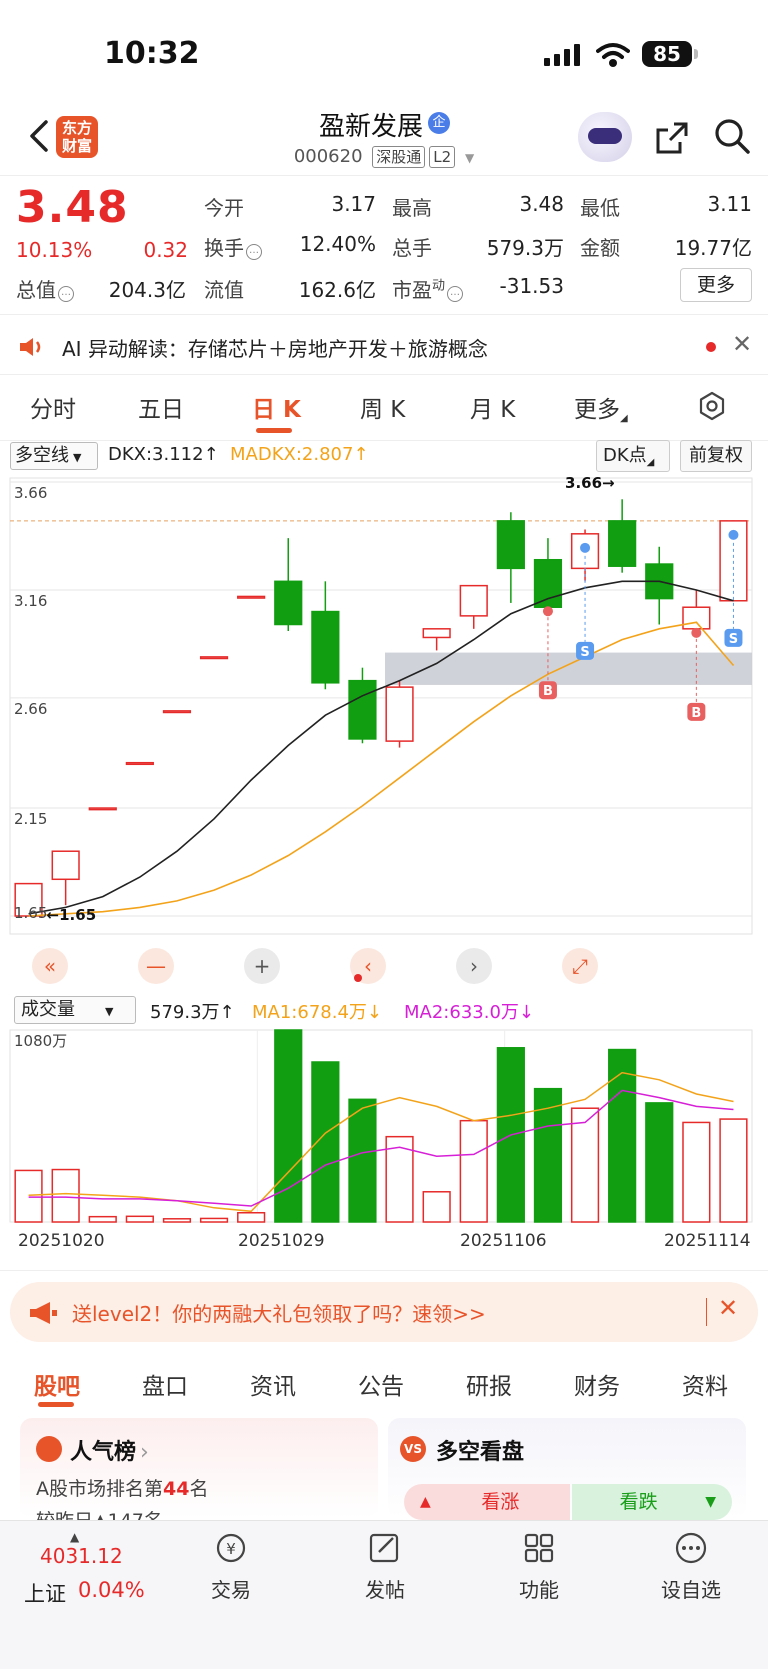  Describe the element at coordinates (382, 407) in the screenshot. I see `tab-weekly-k: 周 K` at that location.